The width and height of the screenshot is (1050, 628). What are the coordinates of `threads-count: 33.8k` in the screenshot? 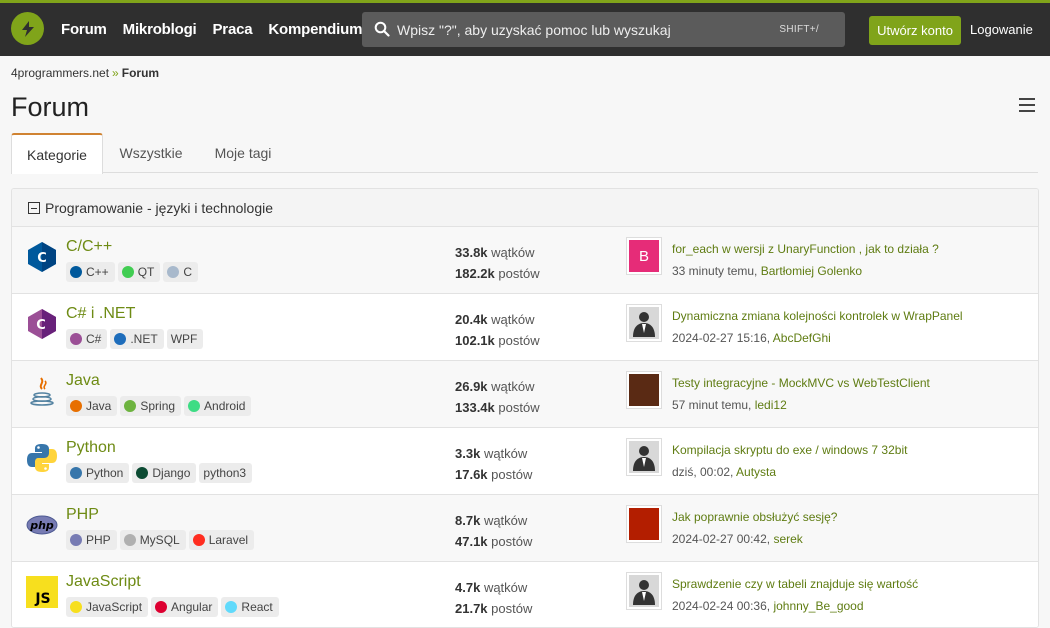 It's located at (471, 252).